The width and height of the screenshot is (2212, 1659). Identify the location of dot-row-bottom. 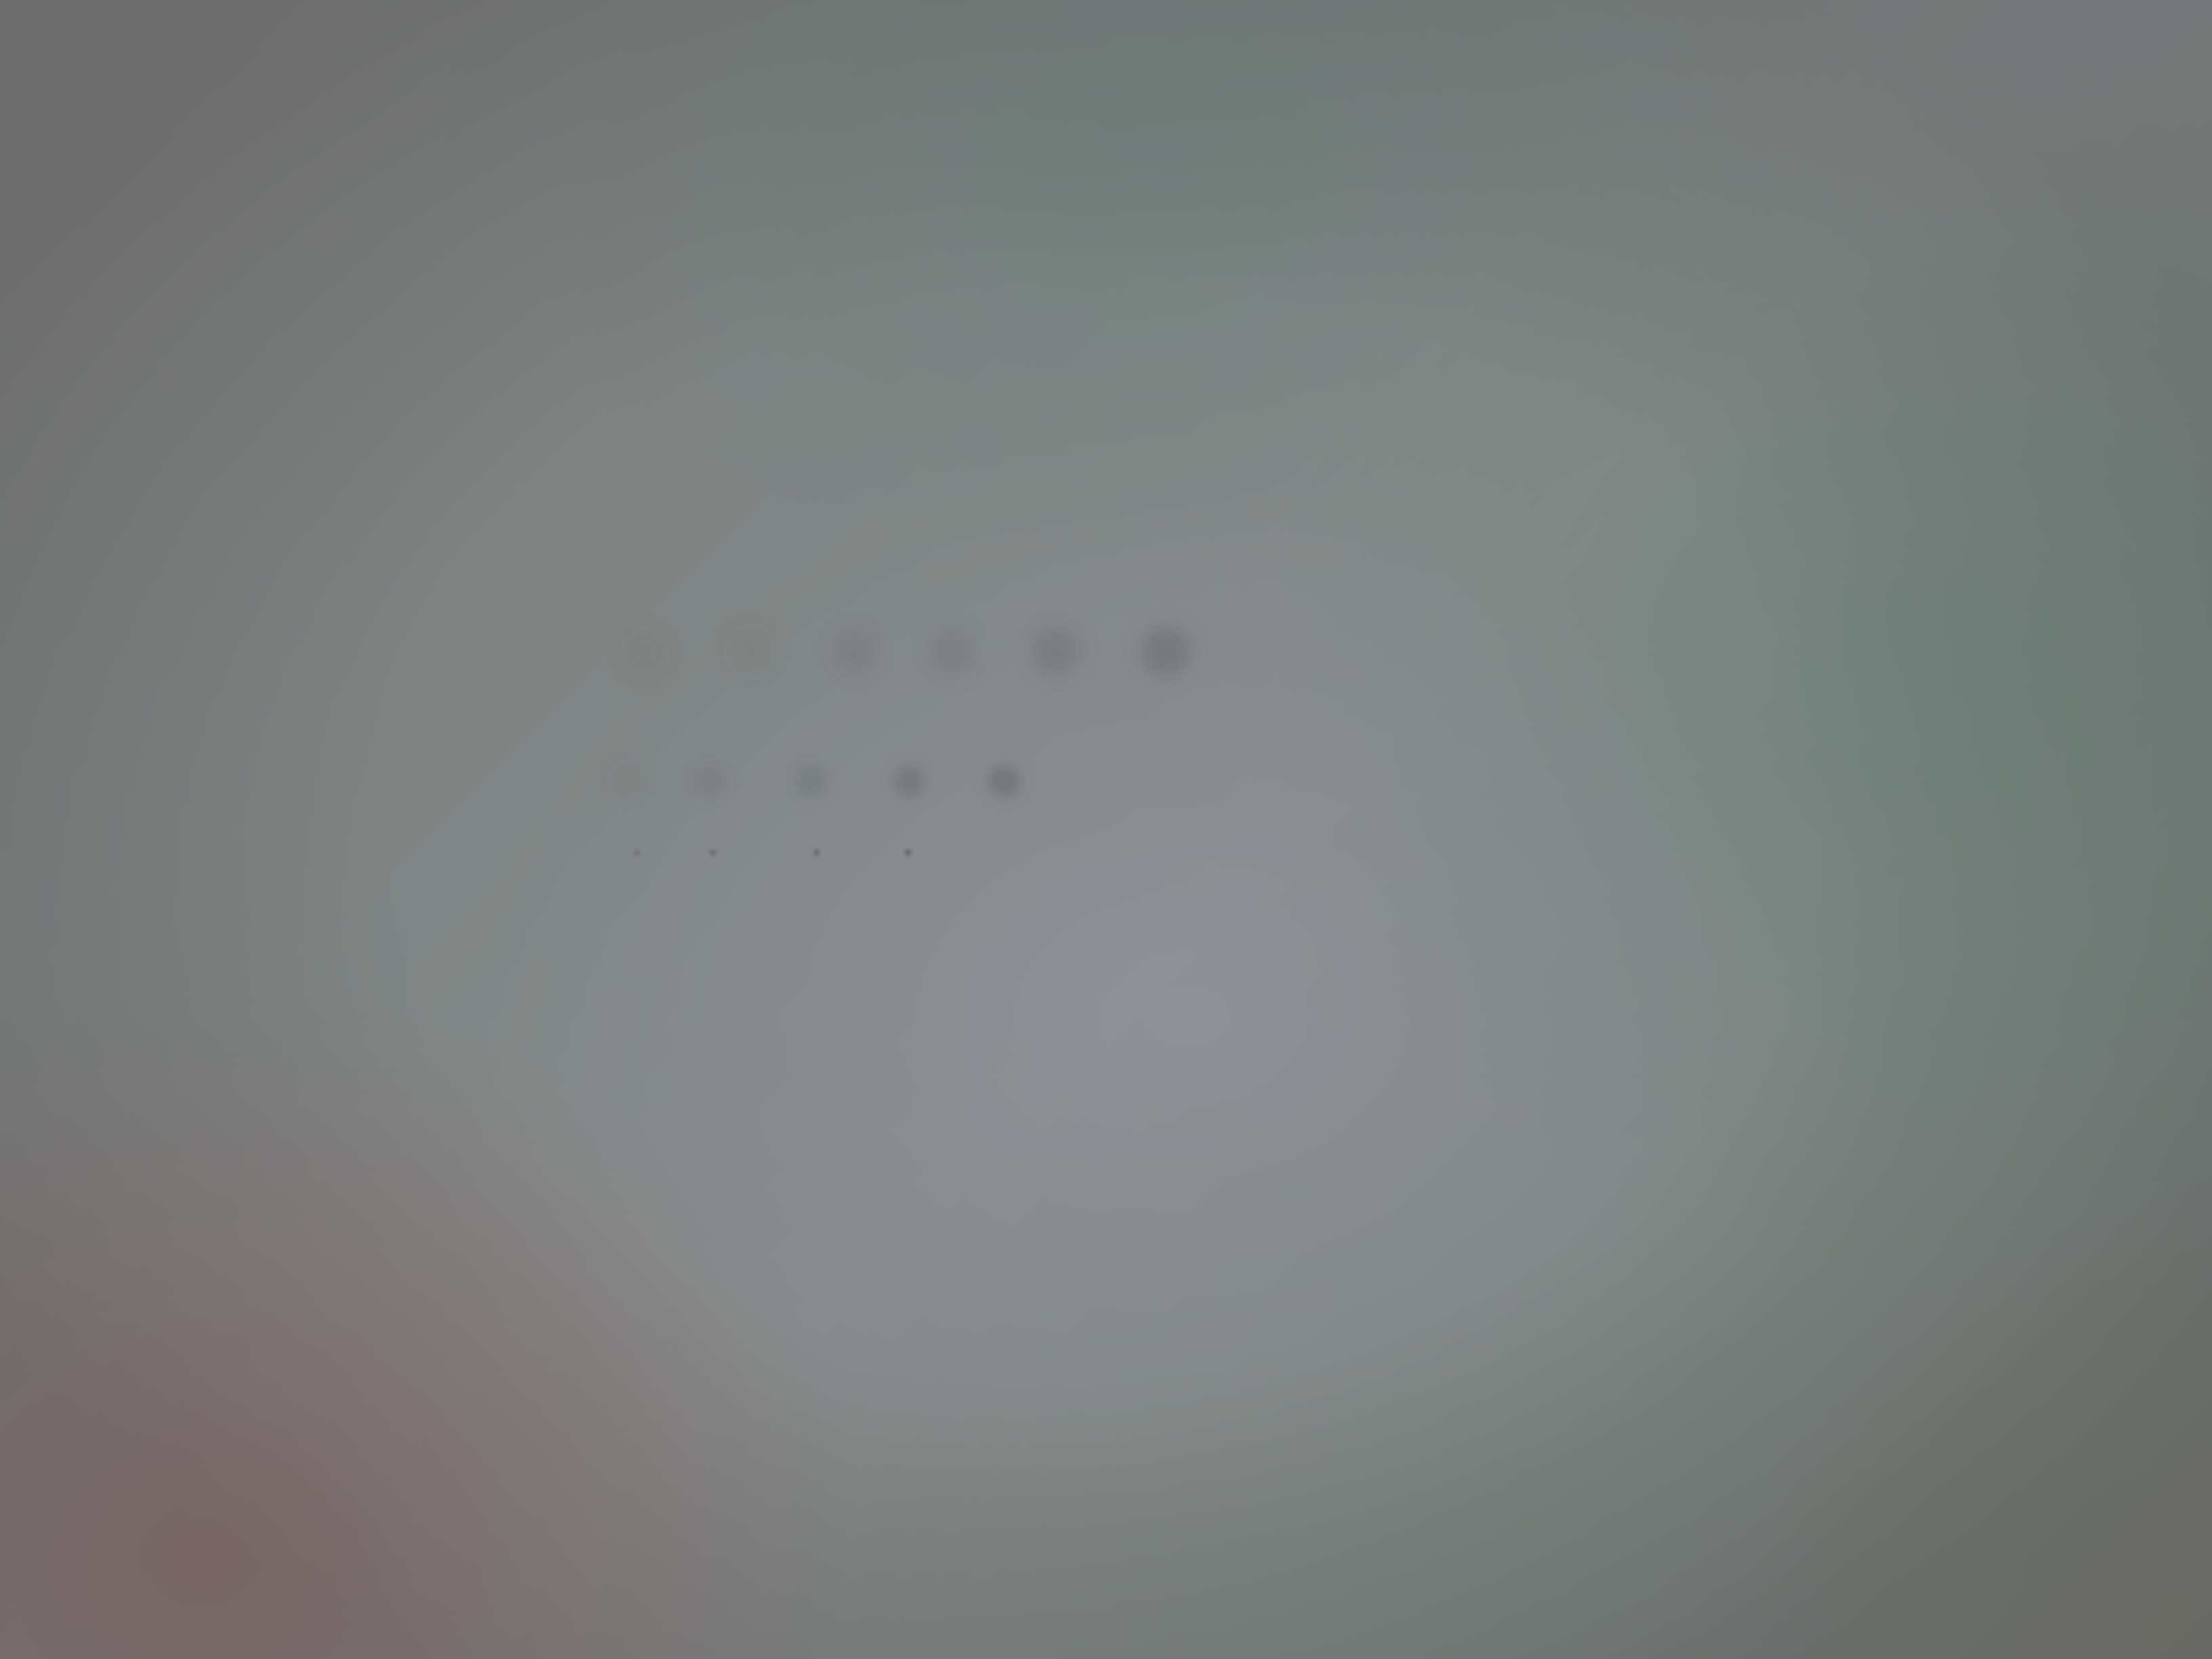
(773, 852).